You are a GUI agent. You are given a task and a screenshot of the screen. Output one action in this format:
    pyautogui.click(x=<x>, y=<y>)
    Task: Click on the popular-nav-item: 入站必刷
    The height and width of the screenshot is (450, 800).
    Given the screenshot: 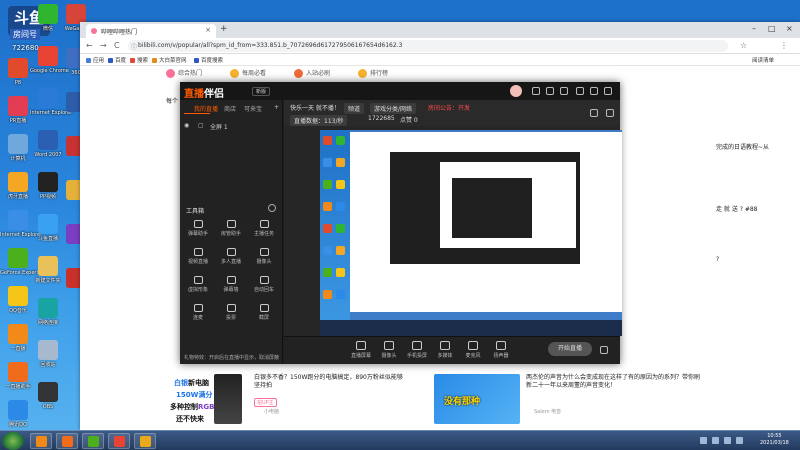 What is the action you would take?
    pyautogui.click(x=312, y=73)
    